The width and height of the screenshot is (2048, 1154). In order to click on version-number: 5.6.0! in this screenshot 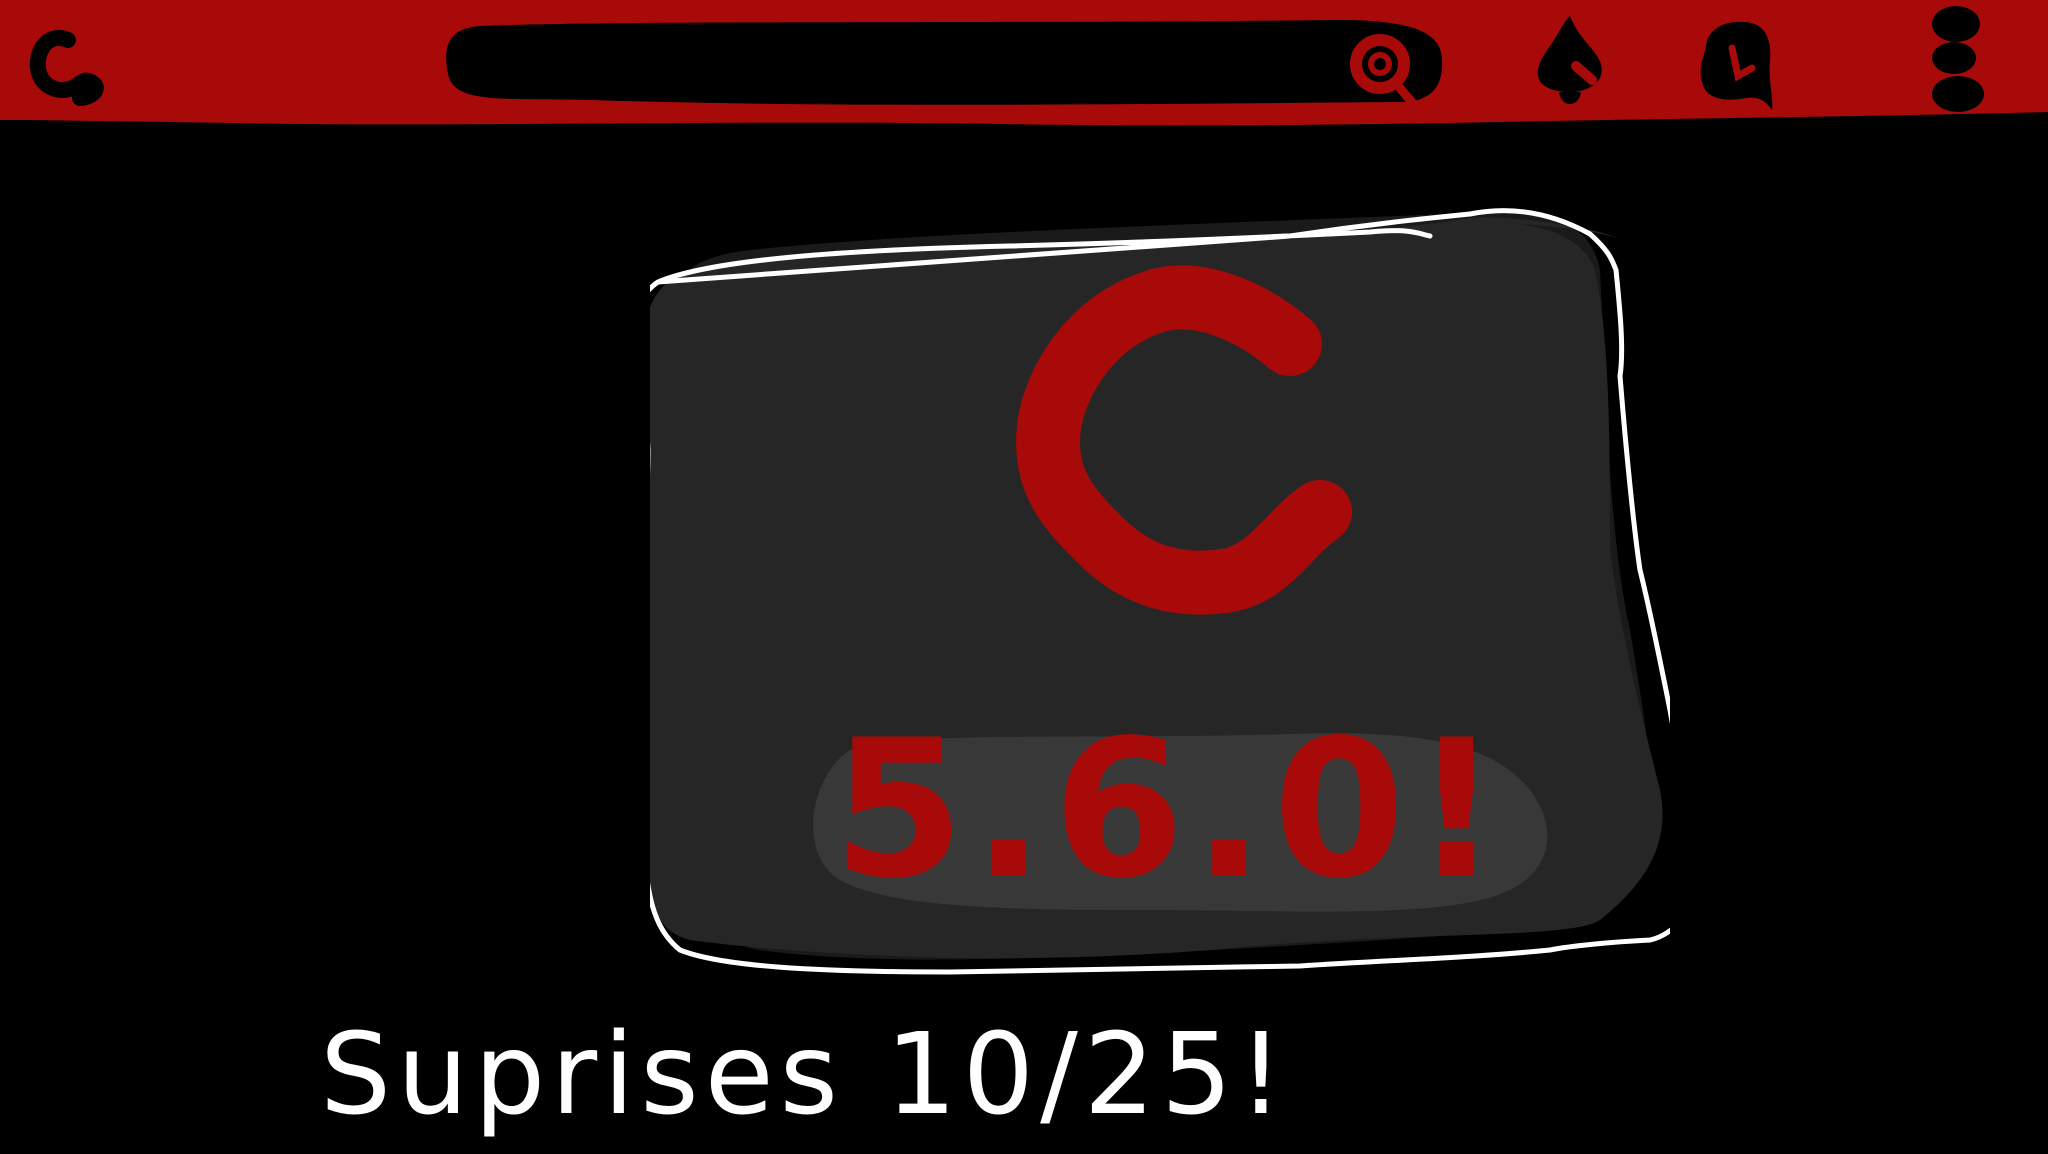, I will do `click(1170, 809)`.